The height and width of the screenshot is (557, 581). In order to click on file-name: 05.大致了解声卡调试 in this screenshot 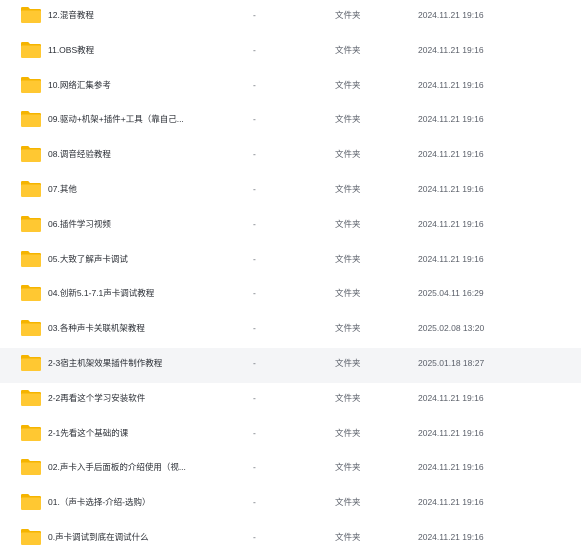, I will do `click(88, 259)`.